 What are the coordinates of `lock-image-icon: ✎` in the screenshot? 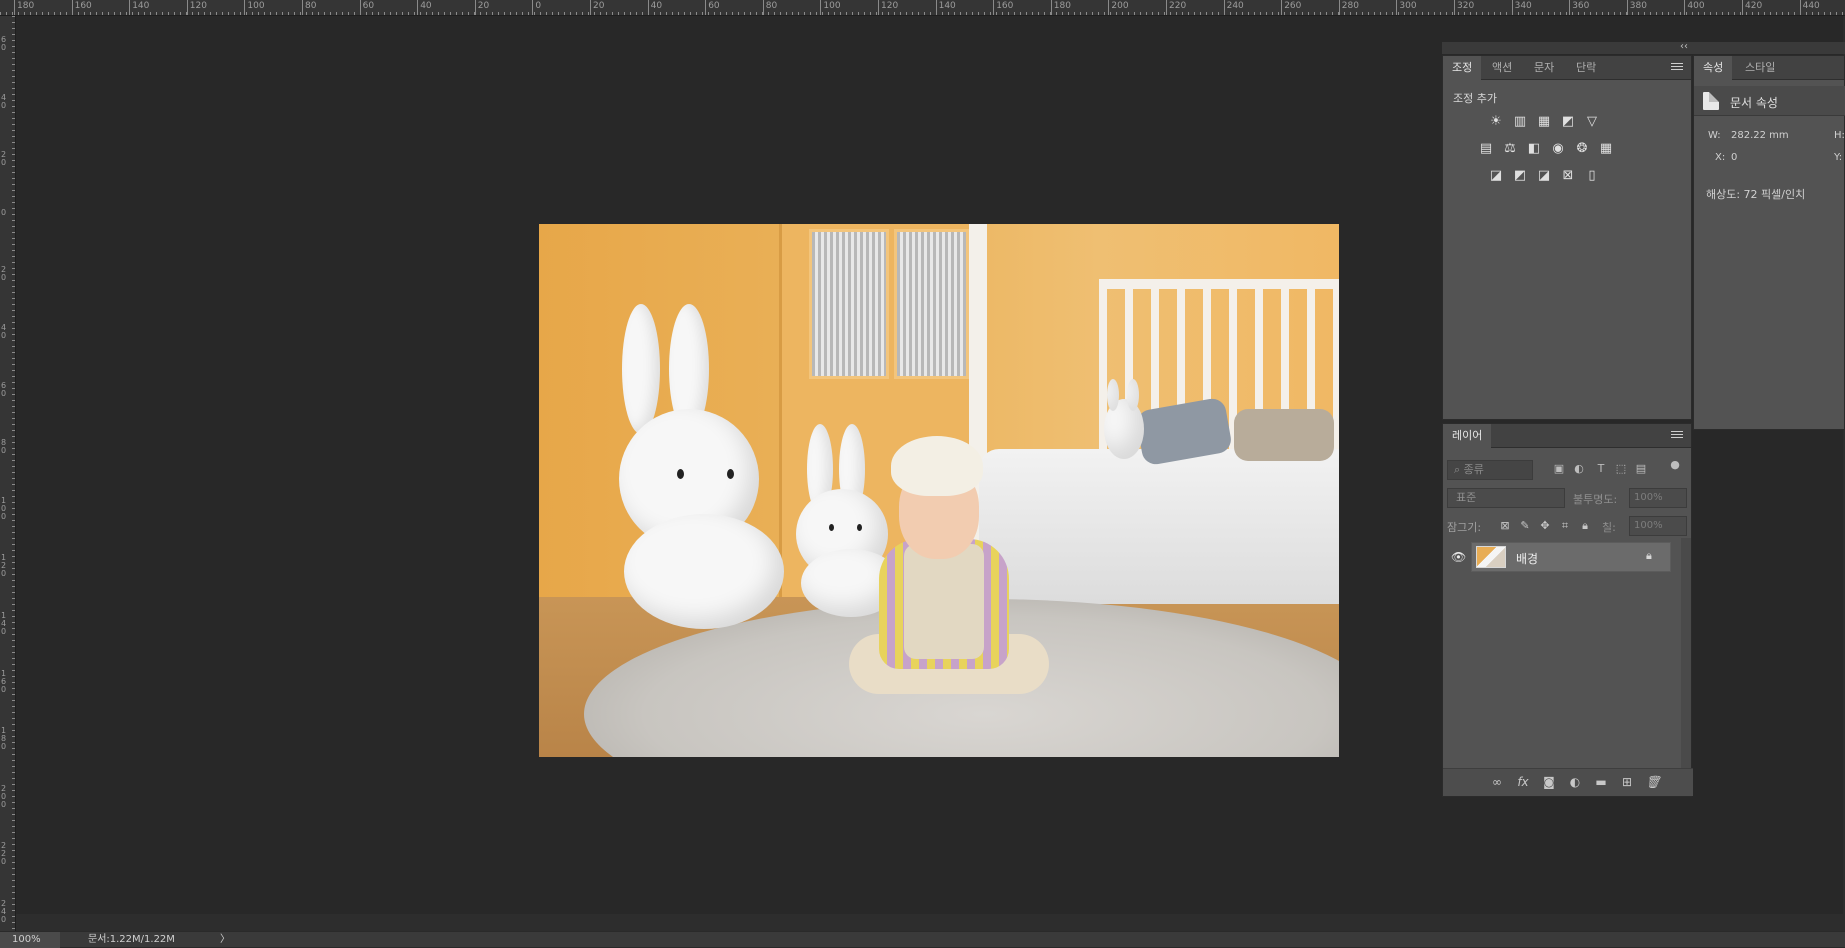 It's located at (1525, 527).